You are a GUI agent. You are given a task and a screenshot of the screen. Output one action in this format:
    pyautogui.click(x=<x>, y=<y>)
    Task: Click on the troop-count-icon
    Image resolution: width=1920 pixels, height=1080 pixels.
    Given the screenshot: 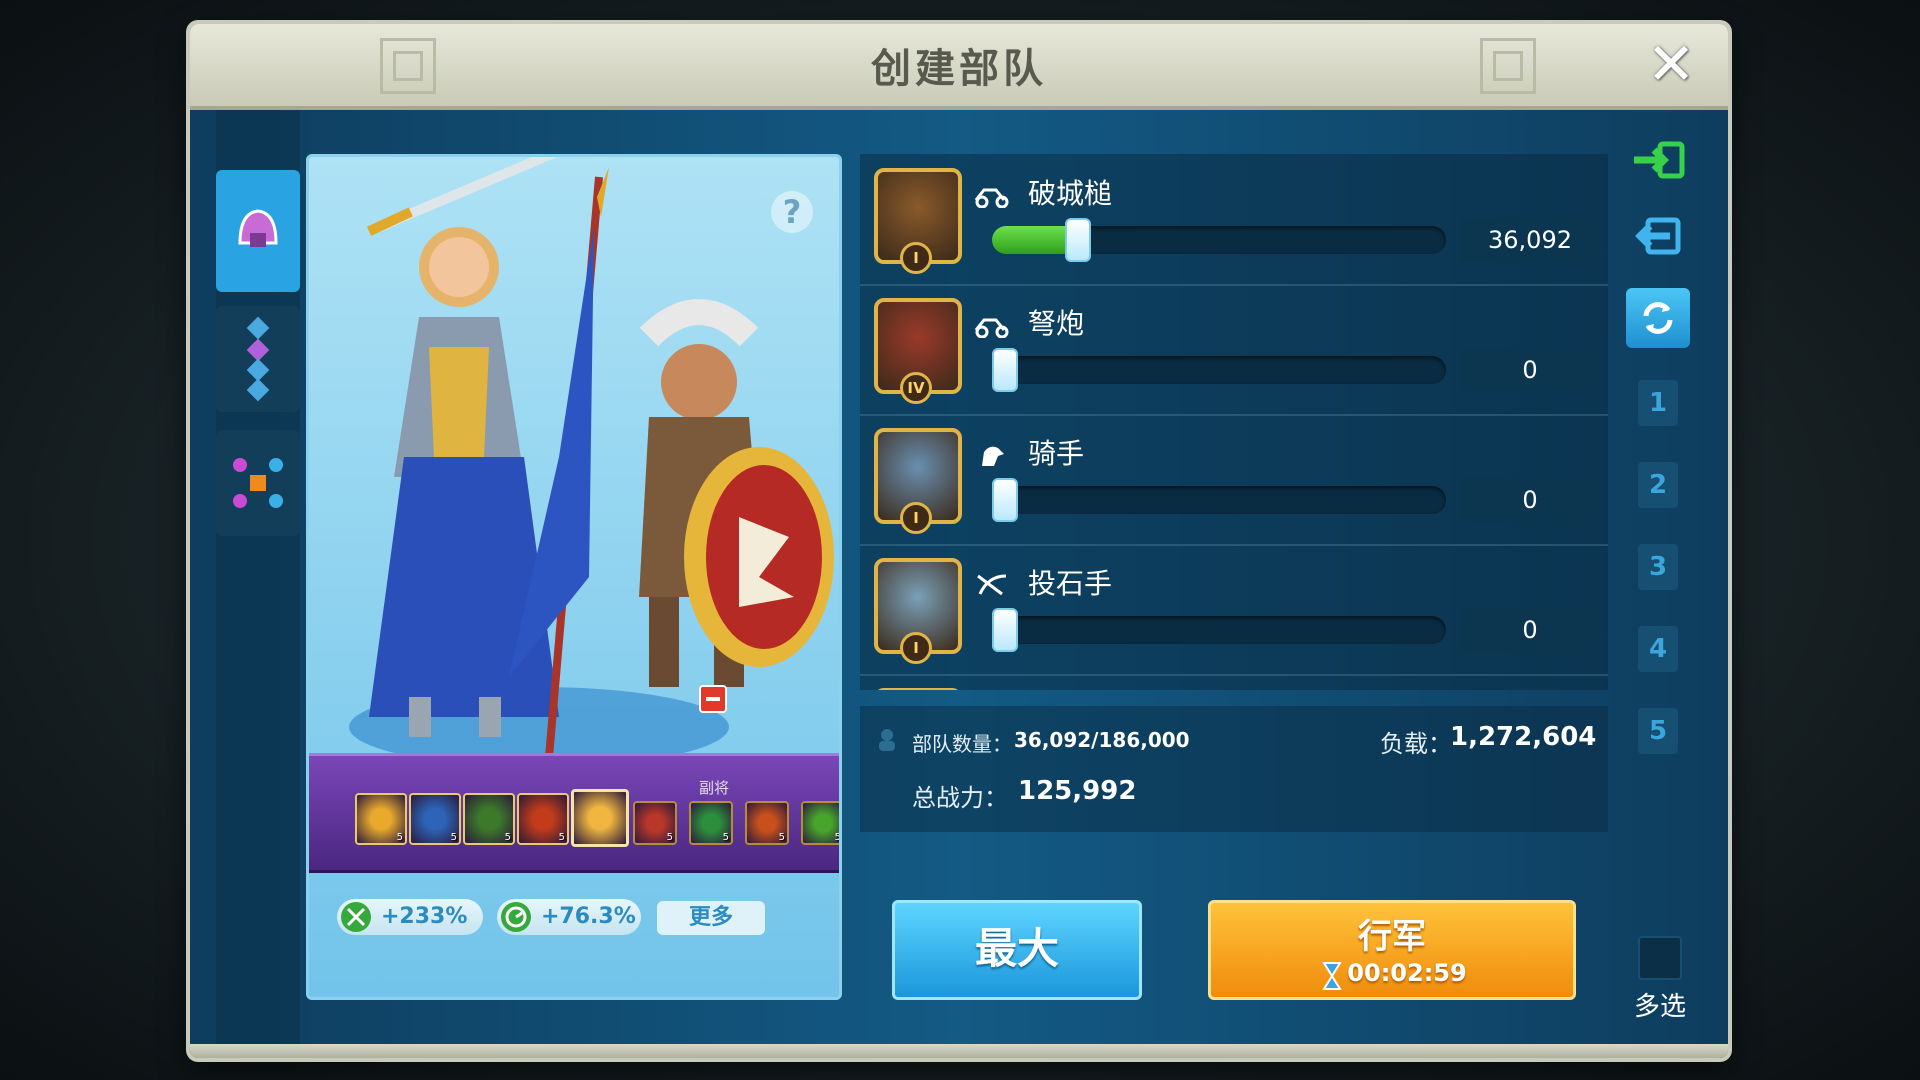 What is the action you would take?
    pyautogui.click(x=887, y=740)
    